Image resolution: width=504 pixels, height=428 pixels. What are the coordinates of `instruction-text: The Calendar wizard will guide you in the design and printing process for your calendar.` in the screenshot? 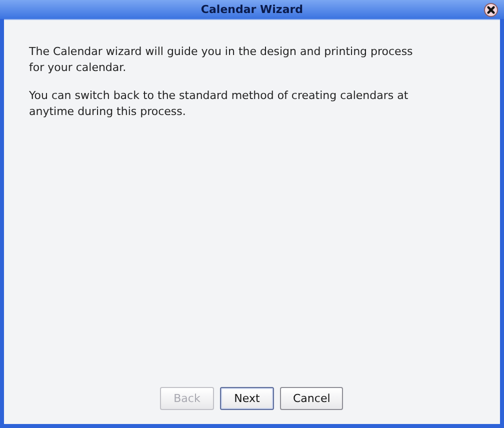 It's located at (221, 60).